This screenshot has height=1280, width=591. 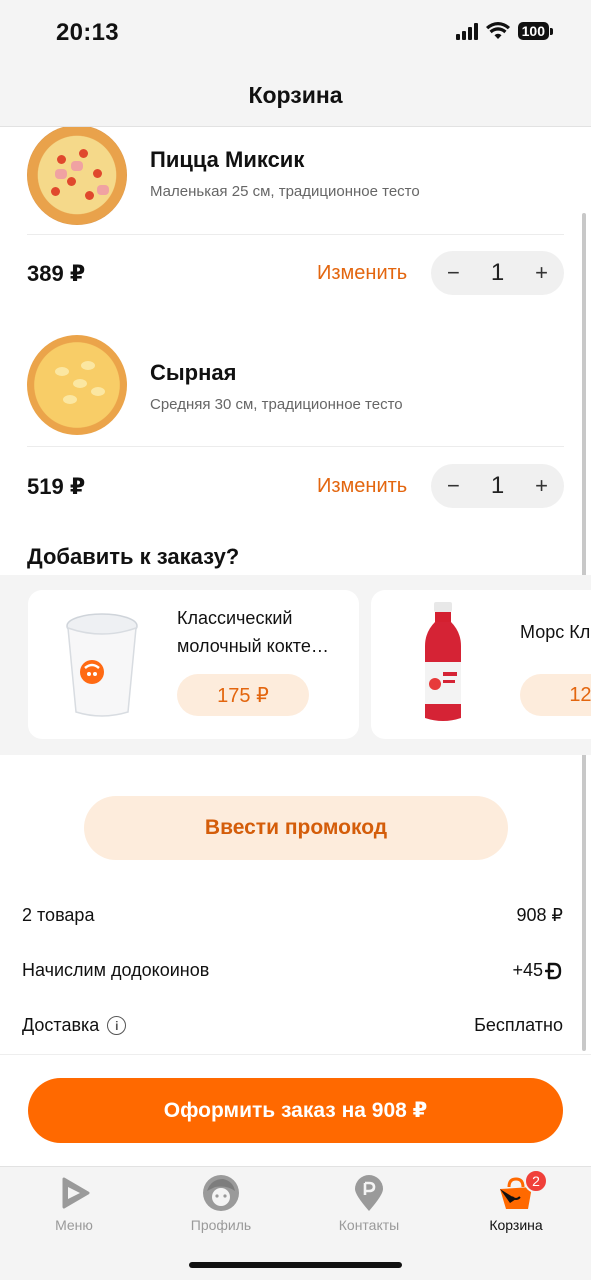 I want to click on summary-coins-row: Начислим додокоинов +45, so click(x=292, y=970).